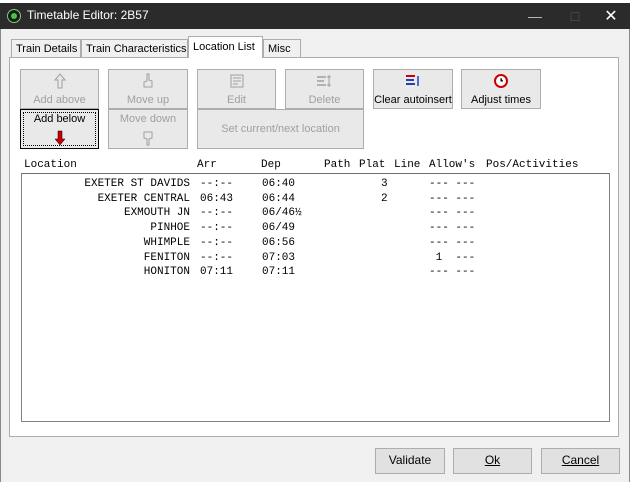 The image size is (630, 482). I want to click on add-below-label: Add below, so click(59, 119).